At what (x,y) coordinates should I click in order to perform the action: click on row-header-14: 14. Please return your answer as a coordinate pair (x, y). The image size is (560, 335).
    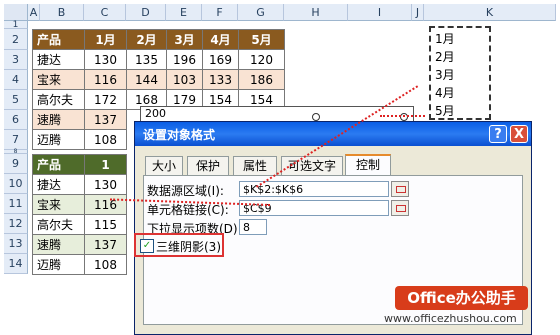
    Looking at the image, I should click on (16, 264).